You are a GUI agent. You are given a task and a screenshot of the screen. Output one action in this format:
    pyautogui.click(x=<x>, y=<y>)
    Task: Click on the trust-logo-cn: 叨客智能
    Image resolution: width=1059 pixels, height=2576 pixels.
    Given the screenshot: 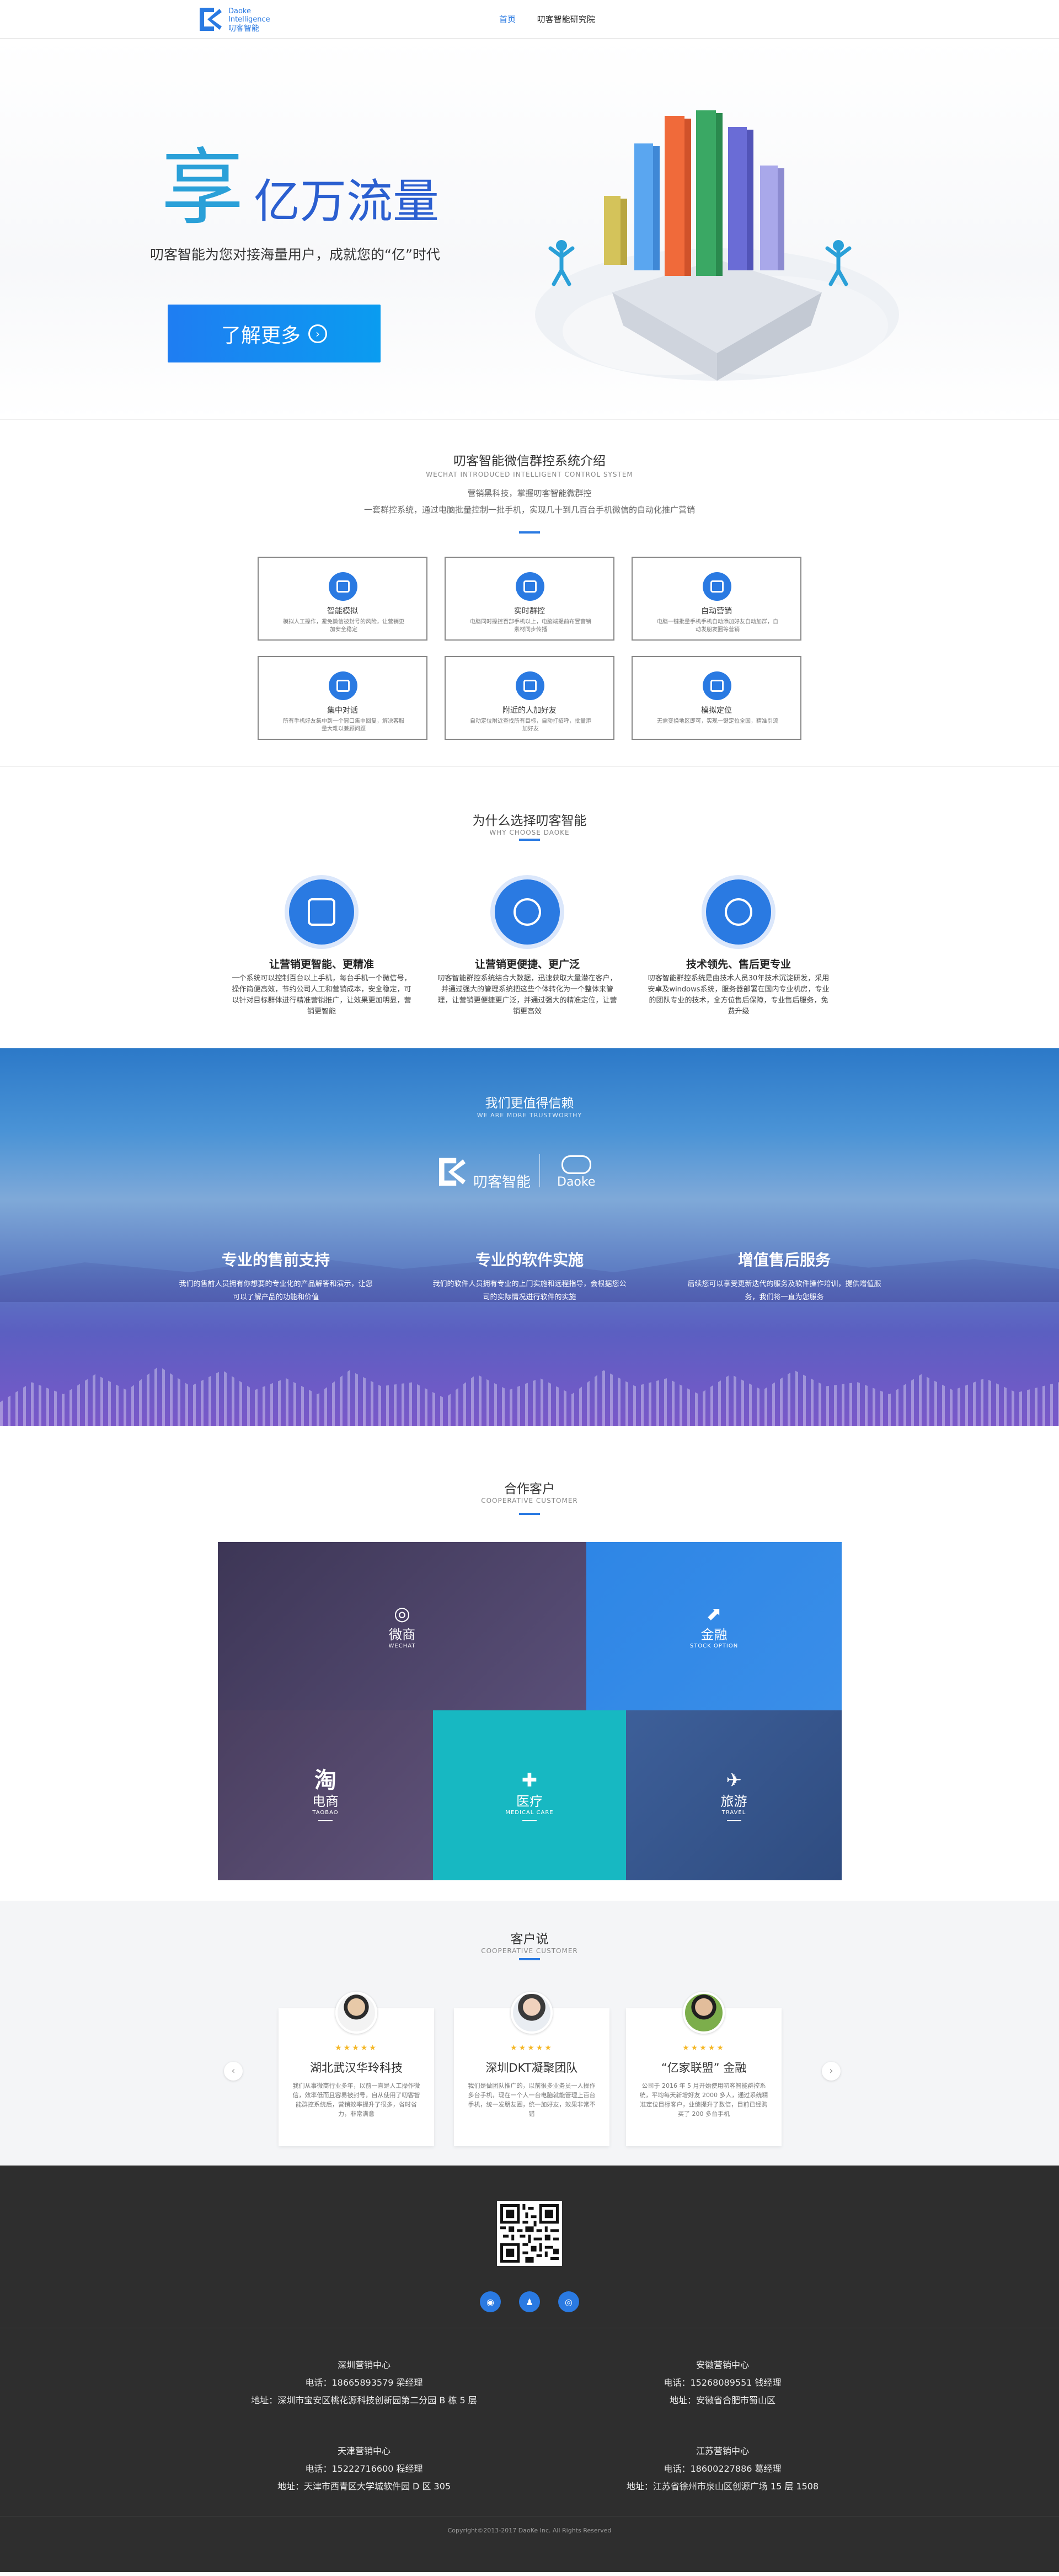 What is the action you would take?
    pyautogui.click(x=502, y=1182)
    